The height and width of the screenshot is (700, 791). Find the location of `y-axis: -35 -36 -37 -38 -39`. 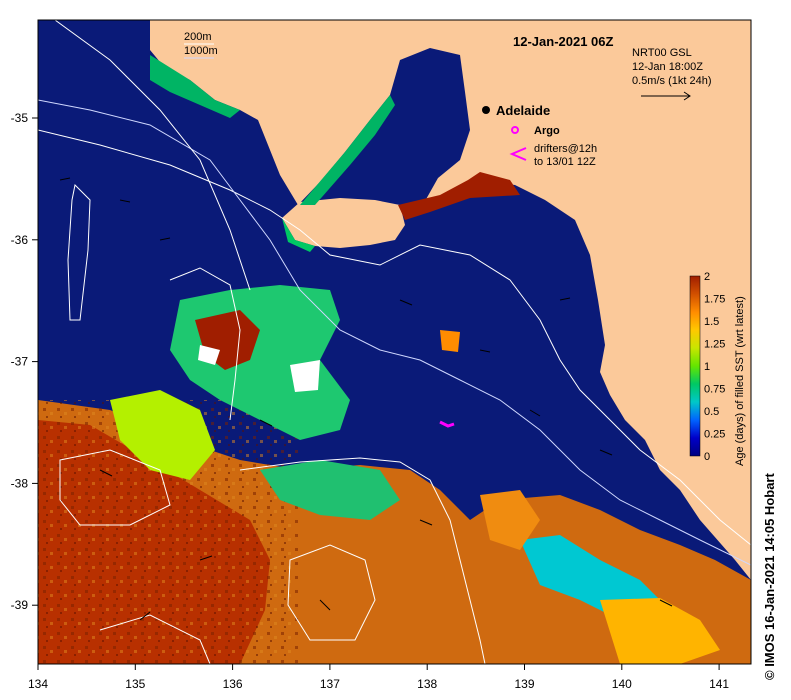

y-axis: -35 -36 -37 -38 -39 is located at coordinates (24, 361).